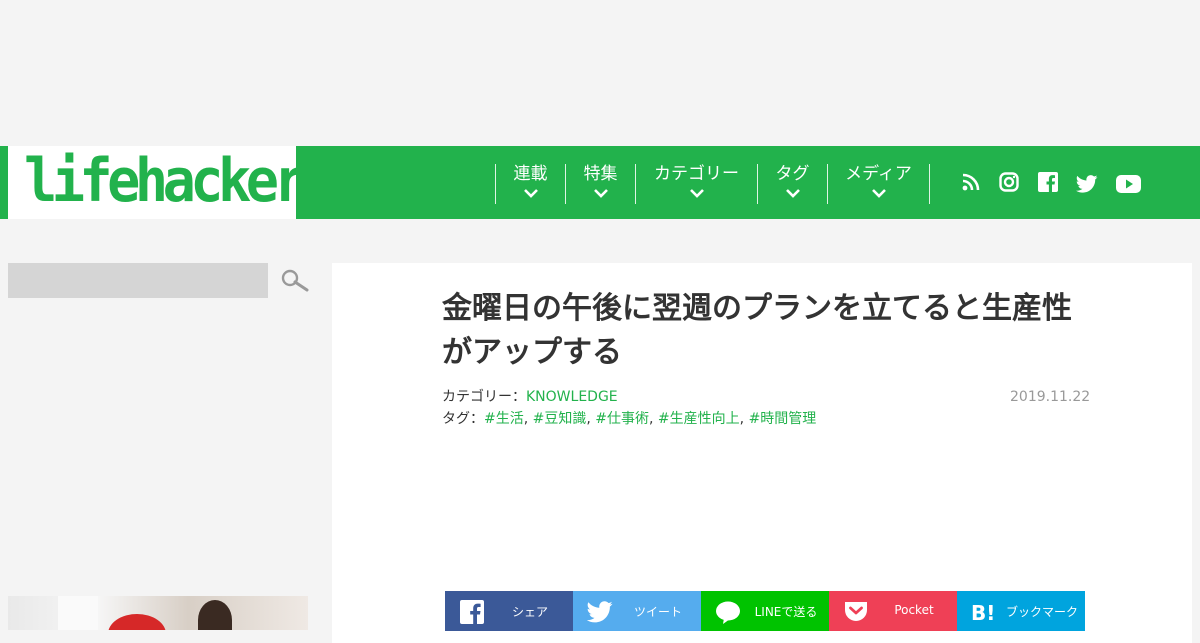  I want to click on article-category: カテゴリー：KNOWLEDGE, so click(530, 396).